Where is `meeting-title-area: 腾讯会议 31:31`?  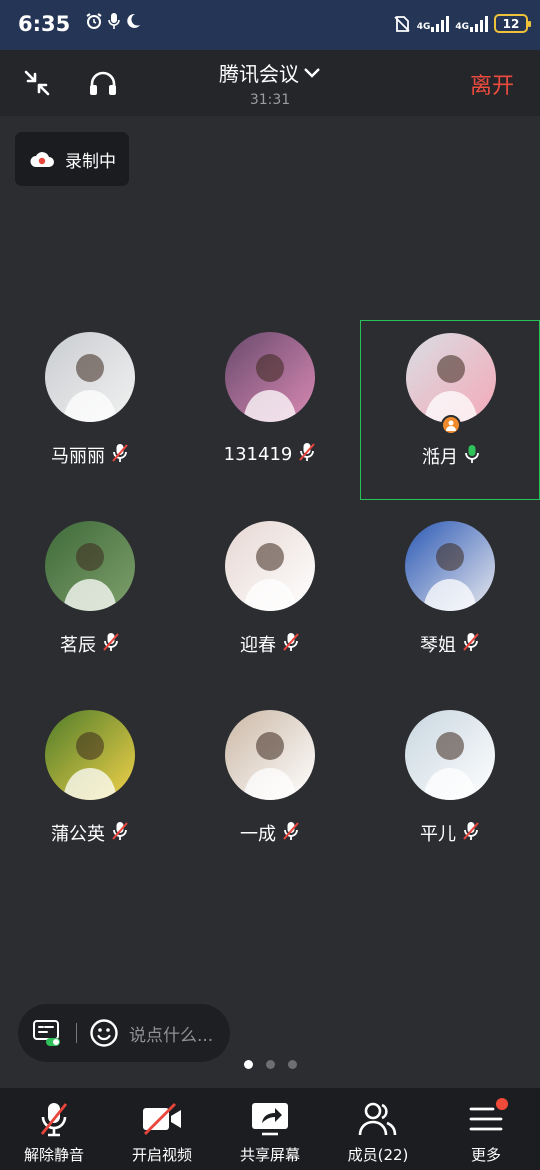
meeting-title-area: 腾讯会议 31:31 is located at coordinates (270, 83).